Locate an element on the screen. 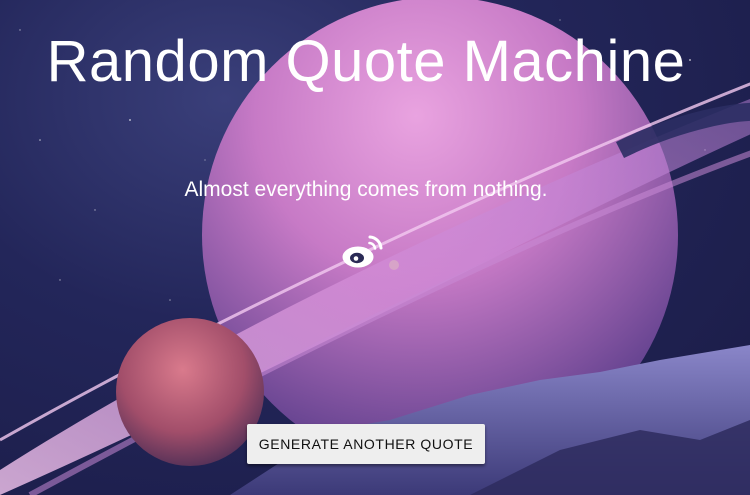 This screenshot has width=750, height=495. tiny-moon is located at coordinates (394, 265).